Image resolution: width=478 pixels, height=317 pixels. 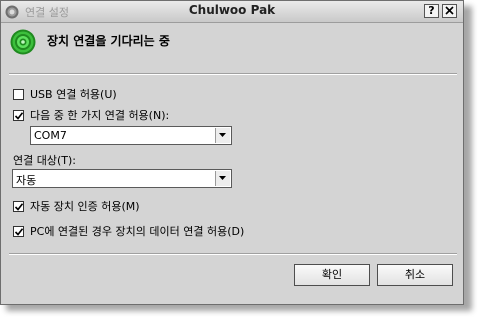 I want to click on auto-auth-option: 자동 장치 인증 허용(M), so click(x=76, y=206).